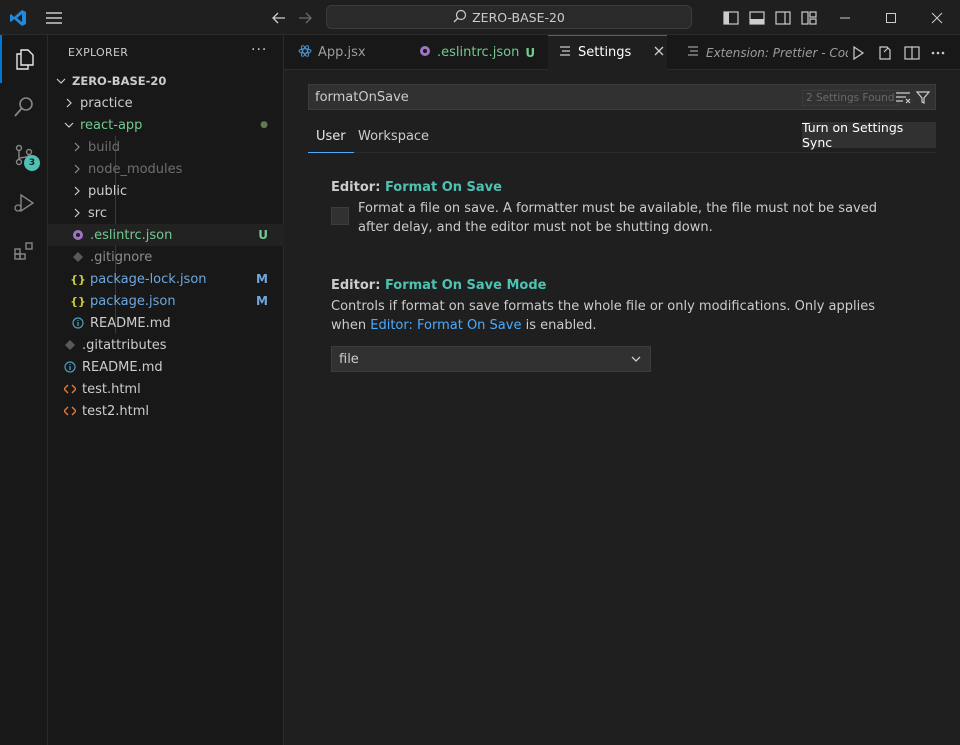  I want to click on tab-eslintrc: .eslintrc.json U, so click(477, 52).